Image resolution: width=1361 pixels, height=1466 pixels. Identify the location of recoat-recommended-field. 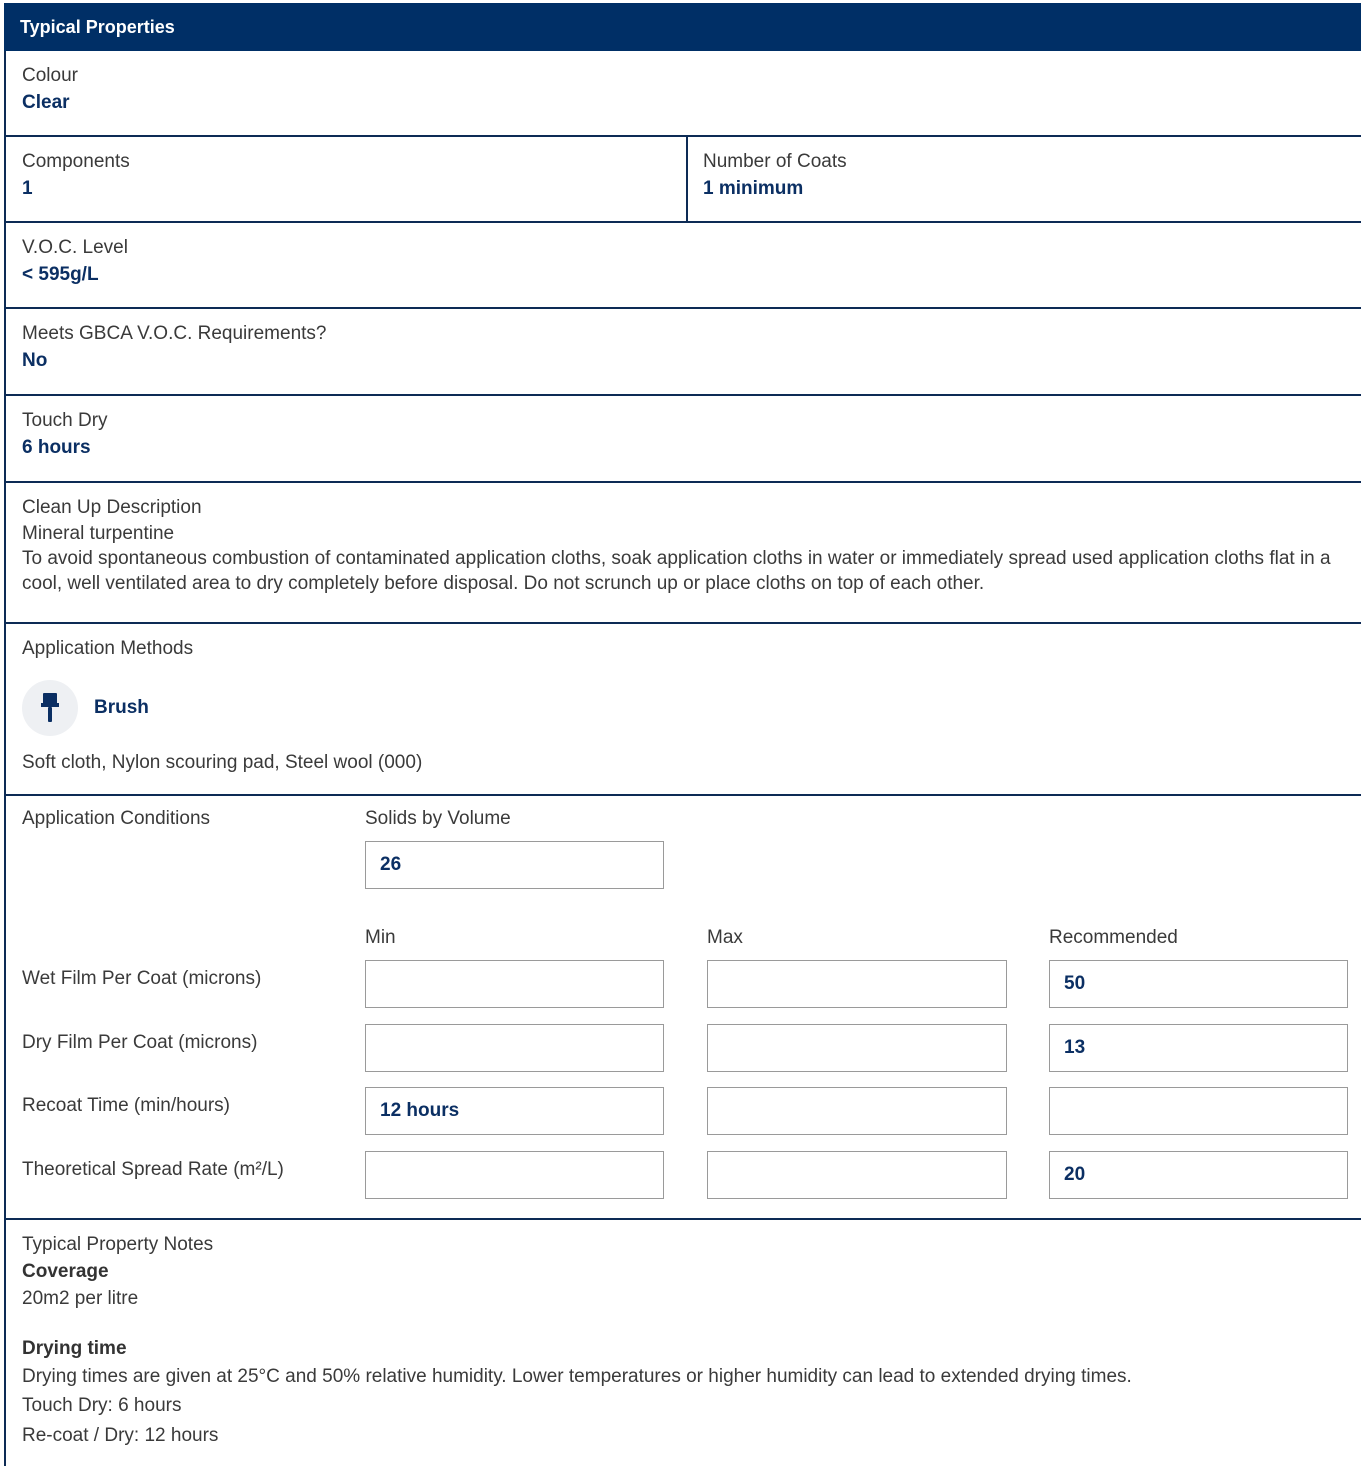
(1198, 1111).